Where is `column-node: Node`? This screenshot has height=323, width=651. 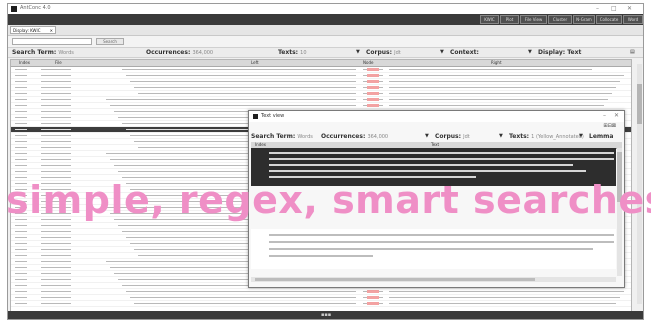
column-node: Node is located at coordinates (368, 63).